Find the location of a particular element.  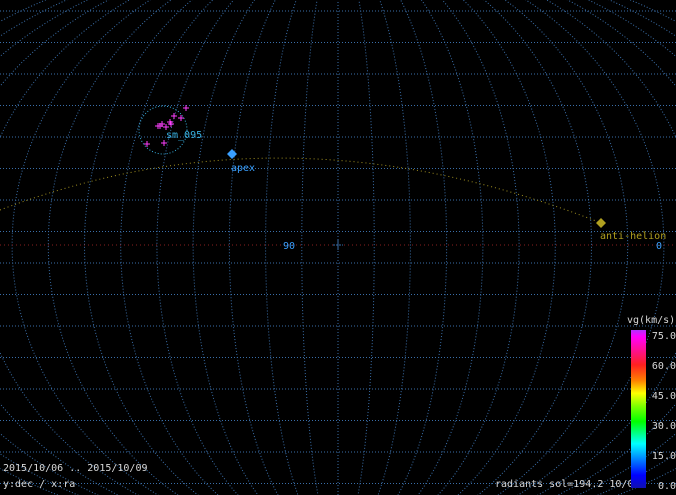

velocity-colorbar is located at coordinates (638, 409).